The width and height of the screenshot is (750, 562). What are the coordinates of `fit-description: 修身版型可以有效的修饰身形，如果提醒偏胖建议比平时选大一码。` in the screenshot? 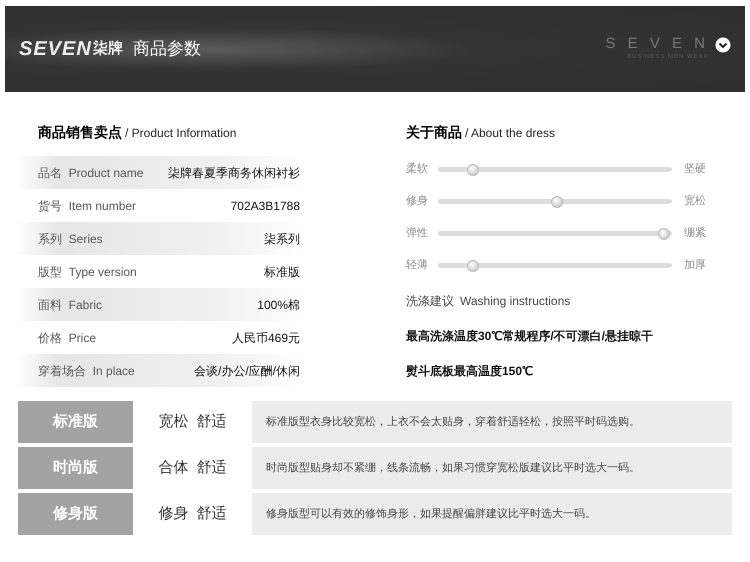 It's located at (492, 514).